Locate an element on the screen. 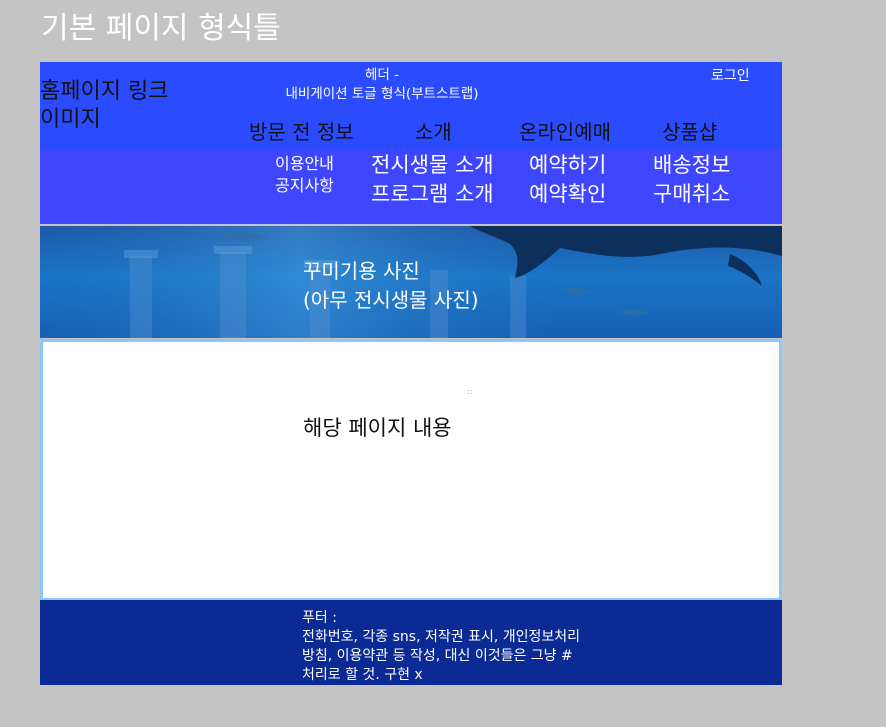 The image size is (886, 727). nav-visit-info: 방문 전 정보 is located at coordinates (301, 132).